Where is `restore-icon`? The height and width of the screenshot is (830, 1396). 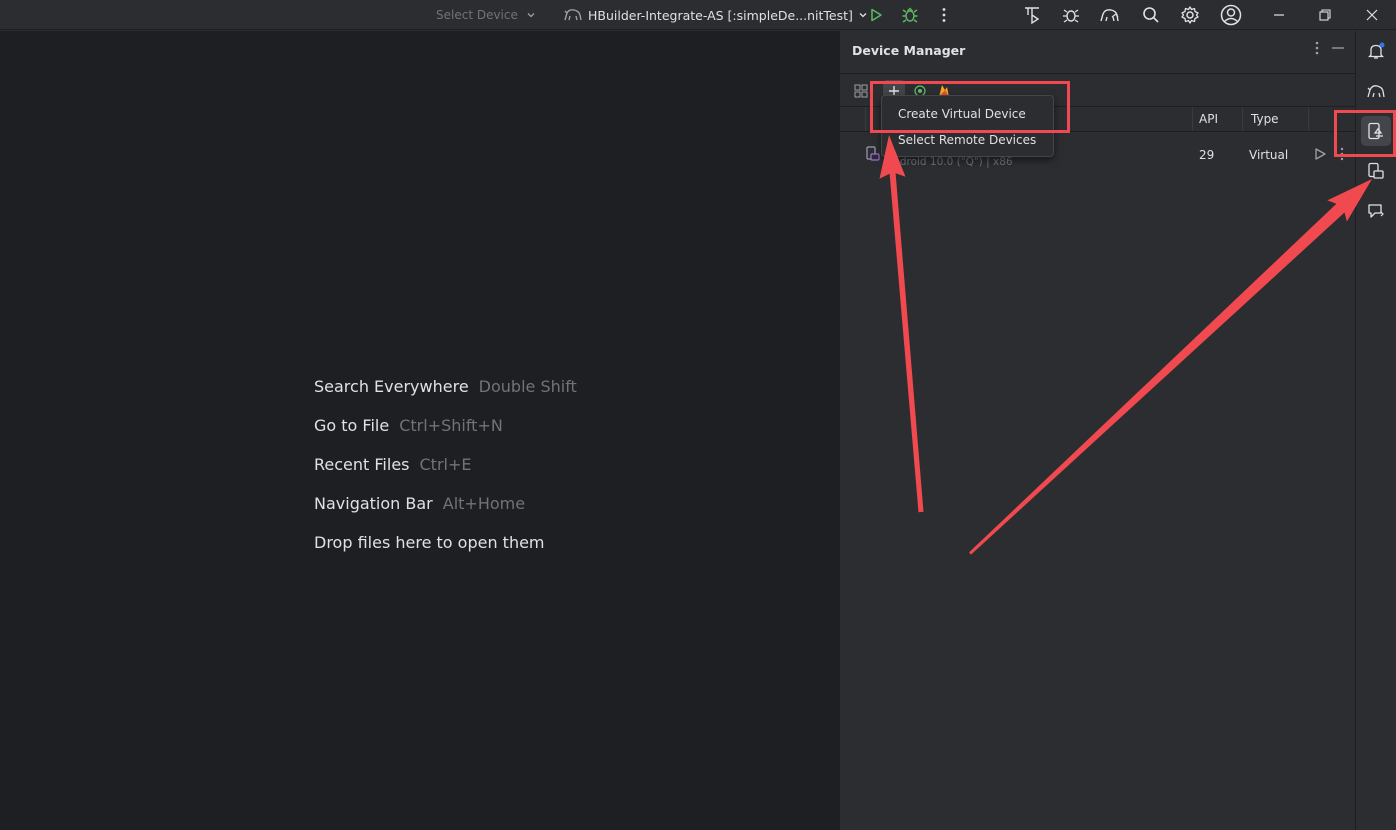
restore-icon is located at coordinates (1325, 15).